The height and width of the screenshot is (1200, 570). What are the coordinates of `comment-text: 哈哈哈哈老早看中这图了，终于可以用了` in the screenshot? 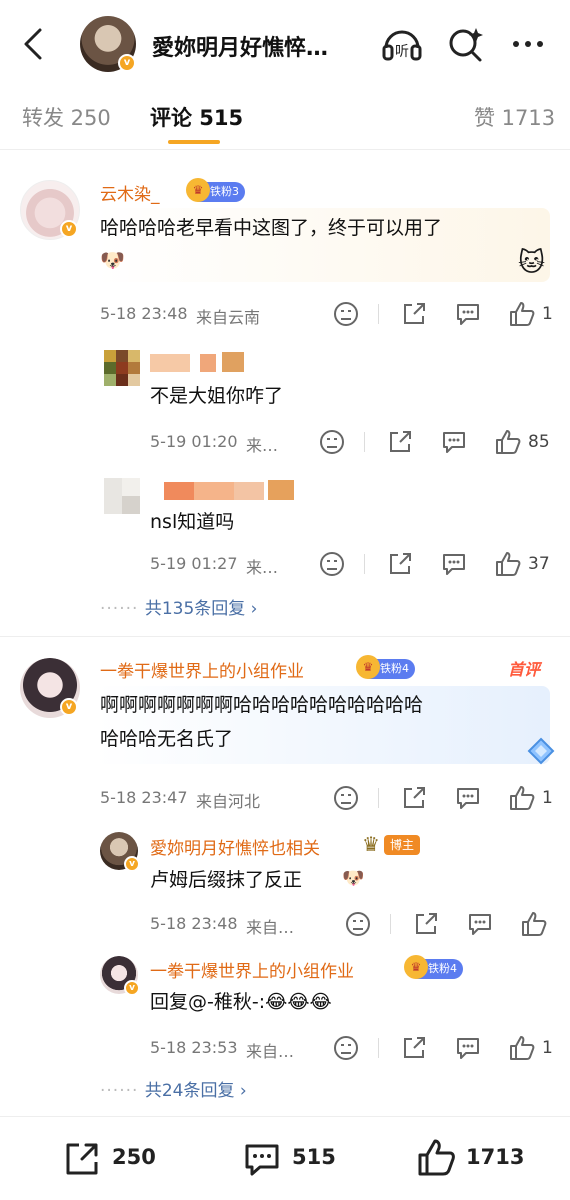 It's located at (271, 228).